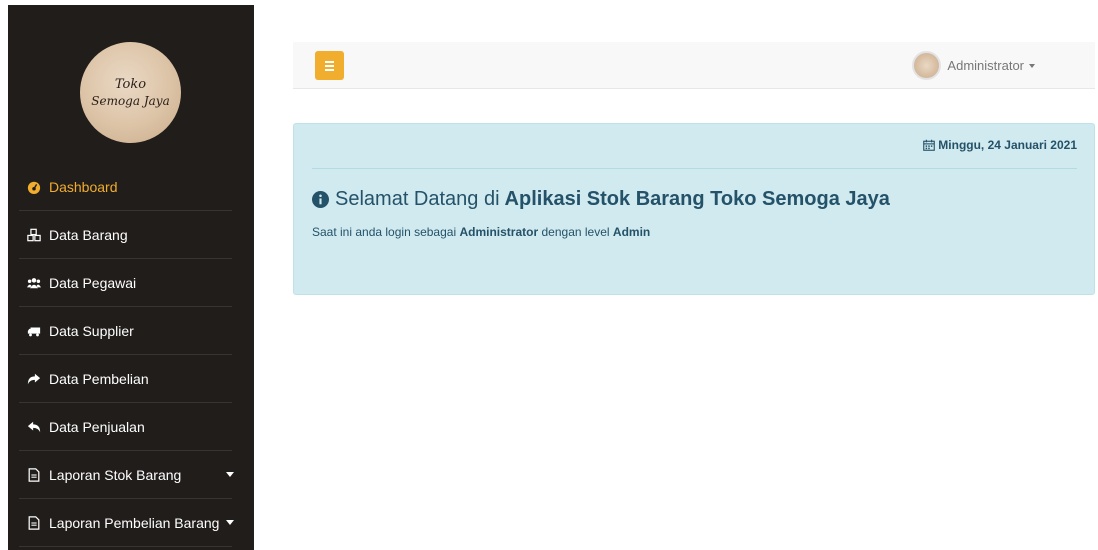  I want to click on avatar, so click(927, 65).